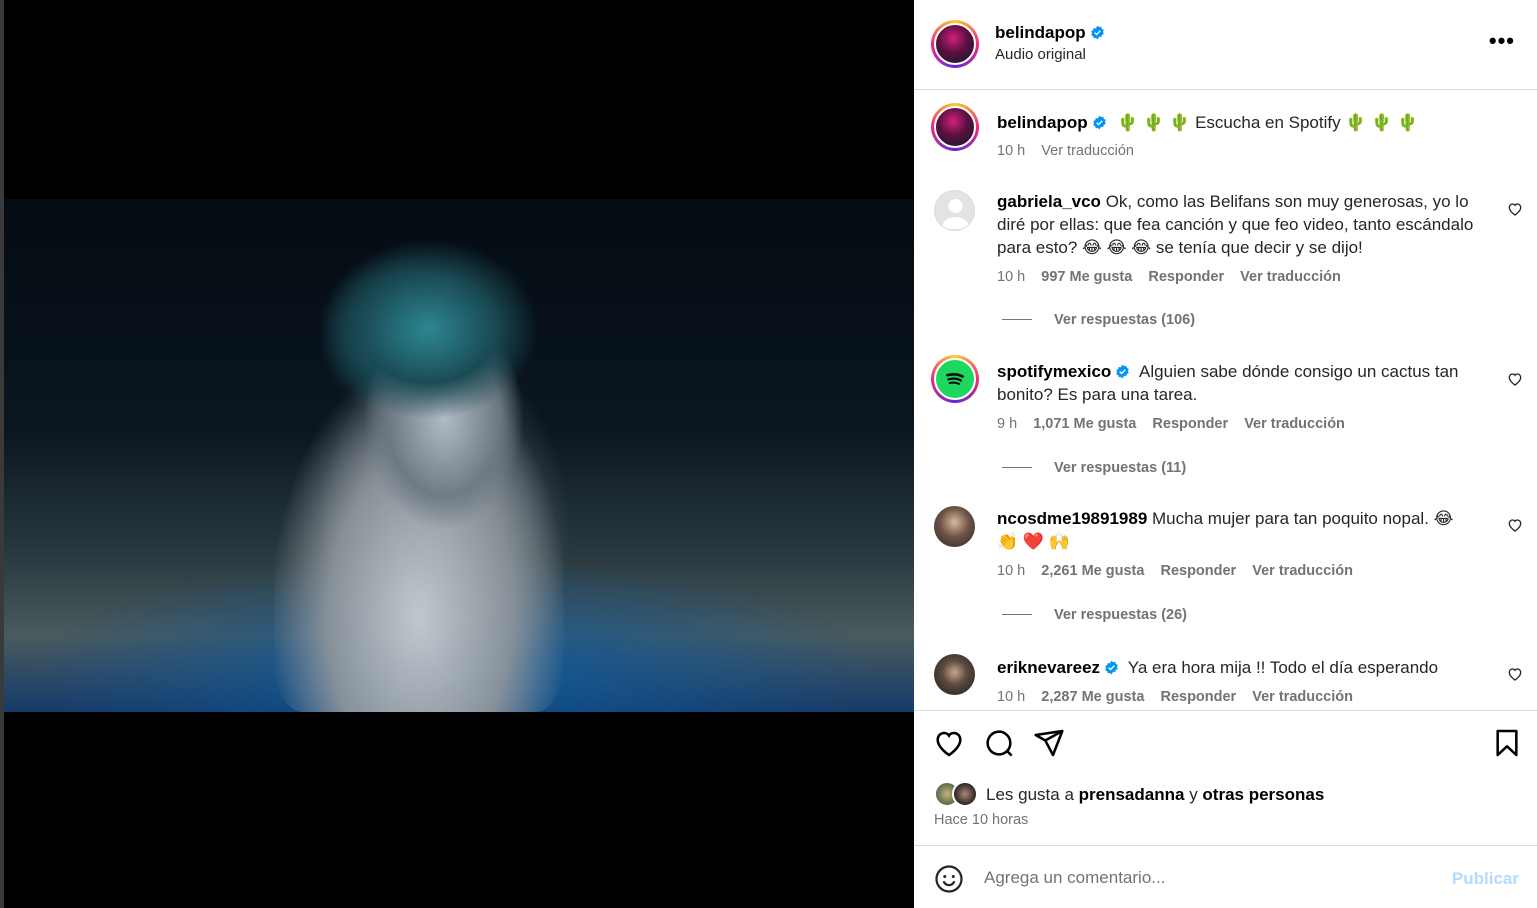 The image size is (1537, 908). Describe the element at coordinates (1132, 794) in the screenshot. I see `likes-user: prensadanna` at that location.